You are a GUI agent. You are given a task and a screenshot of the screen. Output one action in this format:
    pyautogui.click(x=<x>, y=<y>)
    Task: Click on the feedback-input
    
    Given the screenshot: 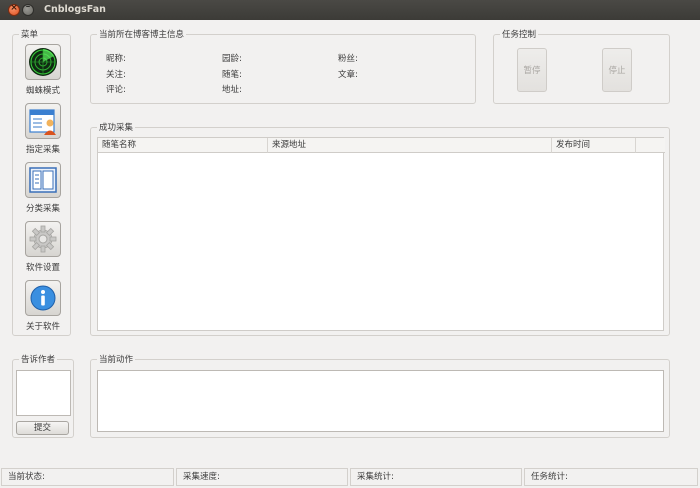 What is the action you would take?
    pyautogui.click(x=43, y=393)
    